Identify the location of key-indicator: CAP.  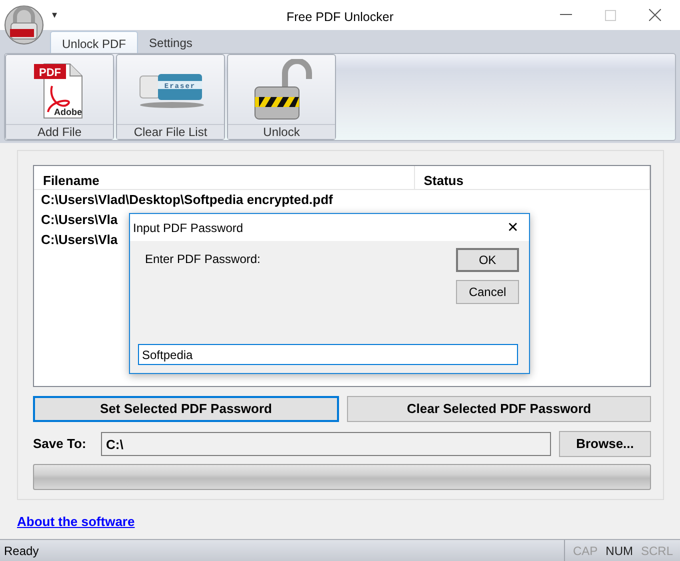
(585, 551).